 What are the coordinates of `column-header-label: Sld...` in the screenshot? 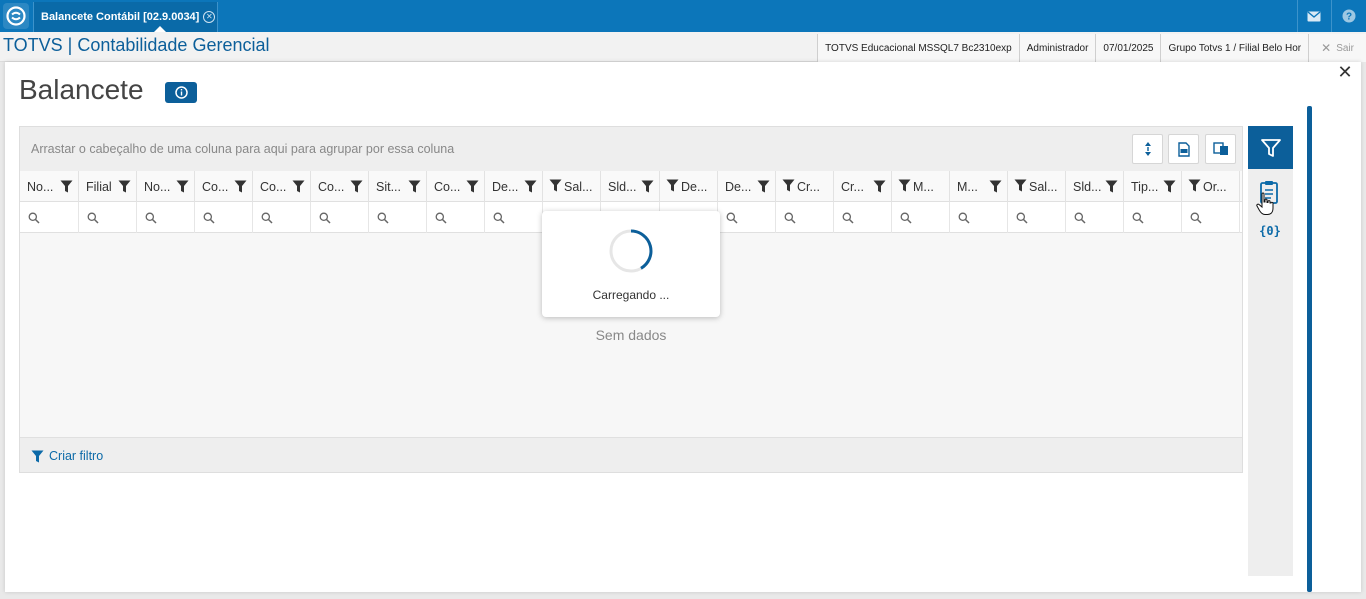 It's located at (622, 186).